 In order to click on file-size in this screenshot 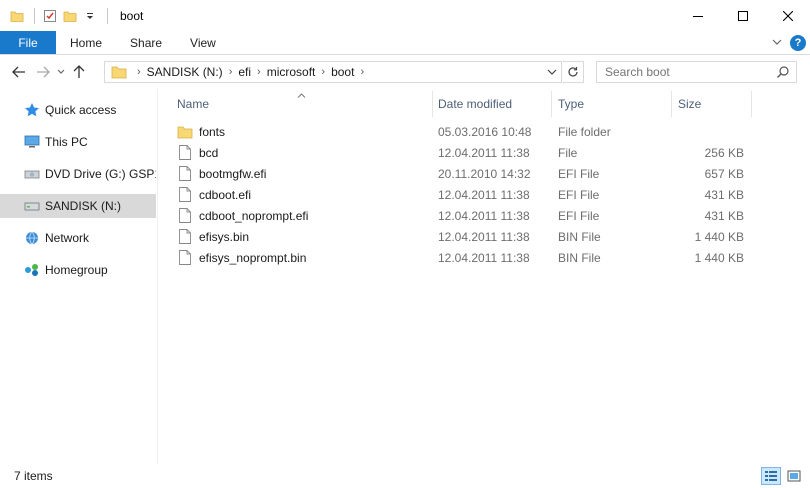, I will do `click(707, 131)`.